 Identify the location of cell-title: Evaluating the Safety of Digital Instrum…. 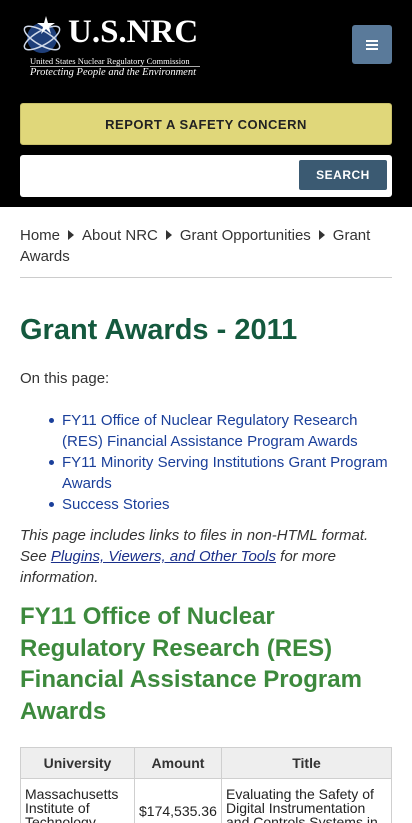
(306, 800).